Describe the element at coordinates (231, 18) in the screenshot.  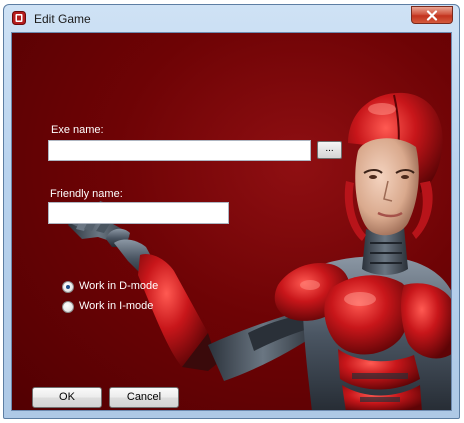
I see `title-bar: Edit Game` at that location.